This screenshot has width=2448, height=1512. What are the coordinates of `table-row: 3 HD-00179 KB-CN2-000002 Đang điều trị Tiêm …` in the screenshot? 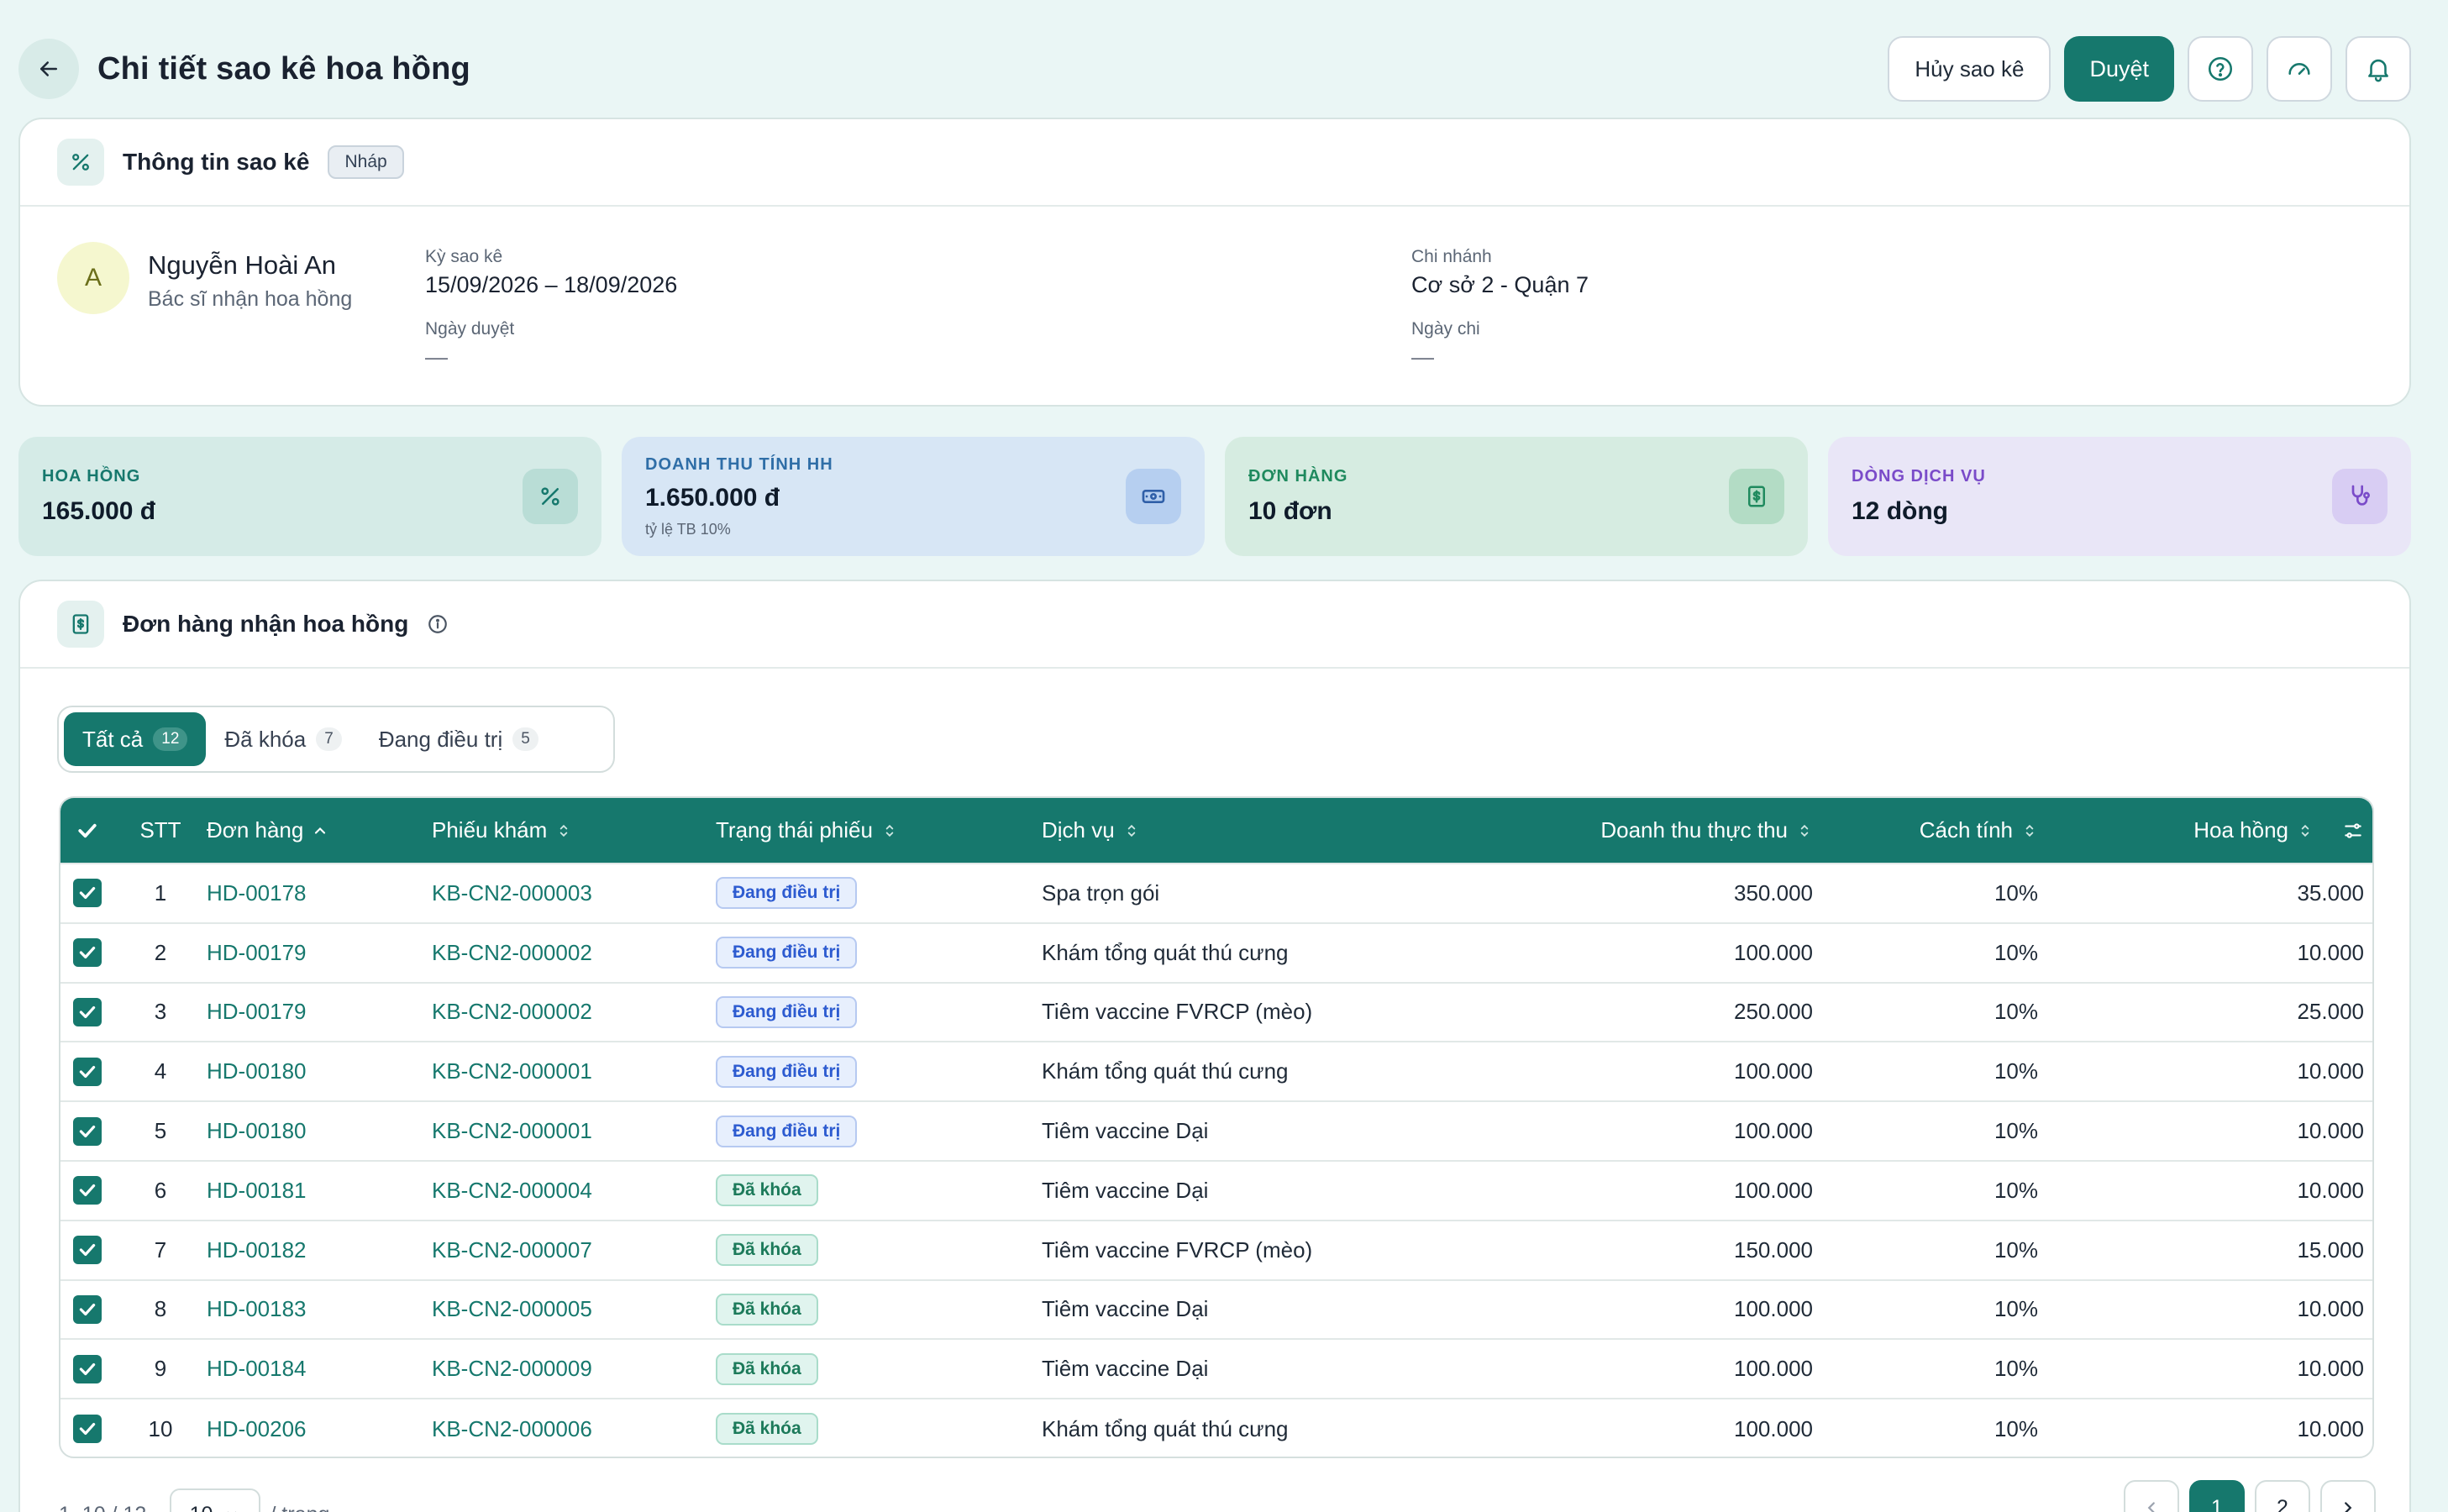 It's located at (1216, 1011).